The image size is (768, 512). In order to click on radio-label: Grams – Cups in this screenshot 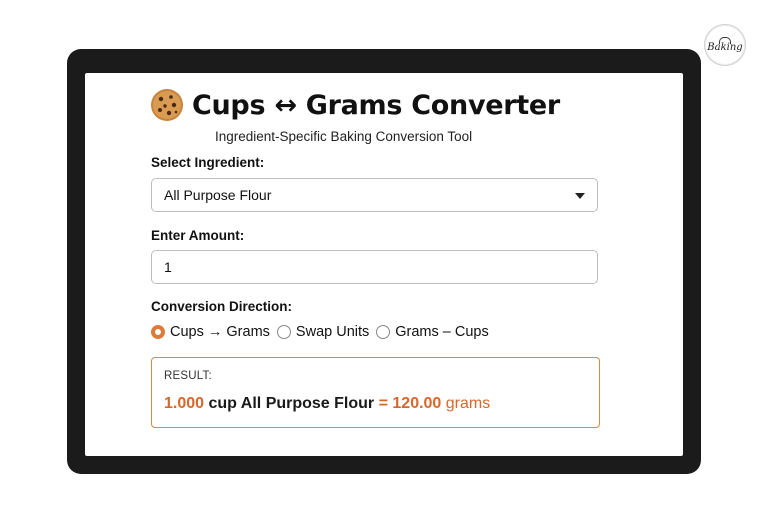, I will do `click(442, 332)`.